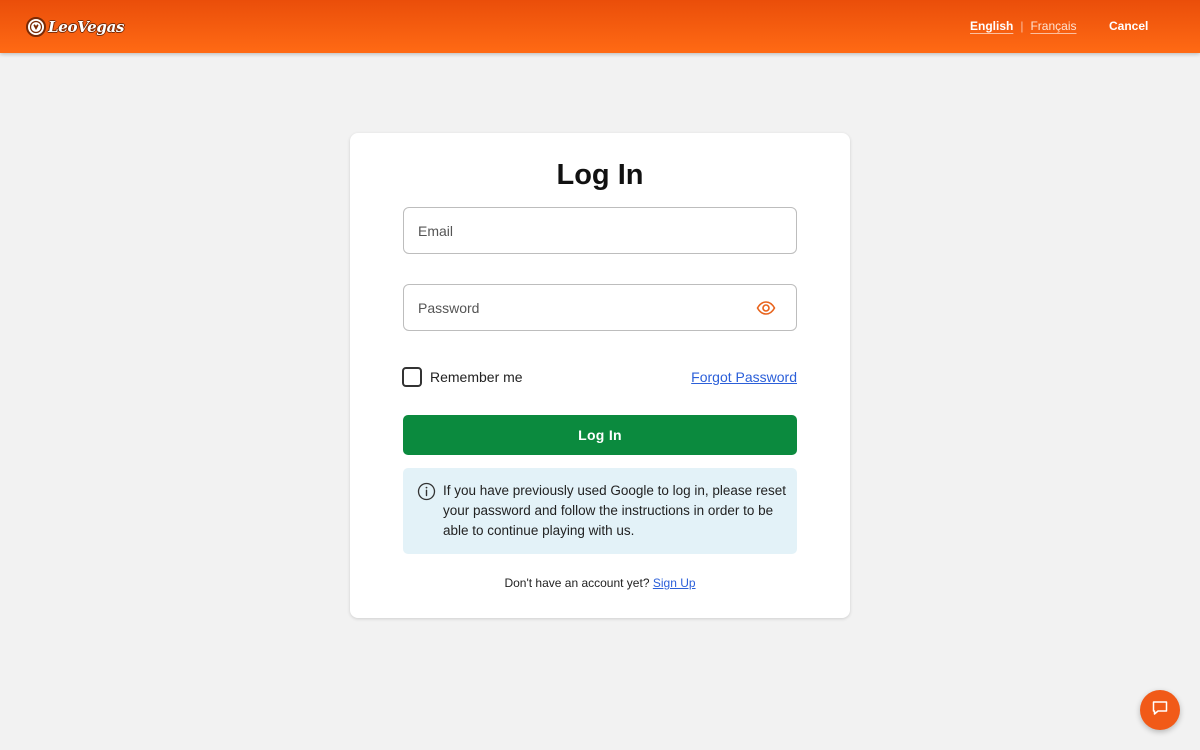  Describe the element at coordinates (600, 435) in the screenshot. I see `login-button: Log In` at that location.